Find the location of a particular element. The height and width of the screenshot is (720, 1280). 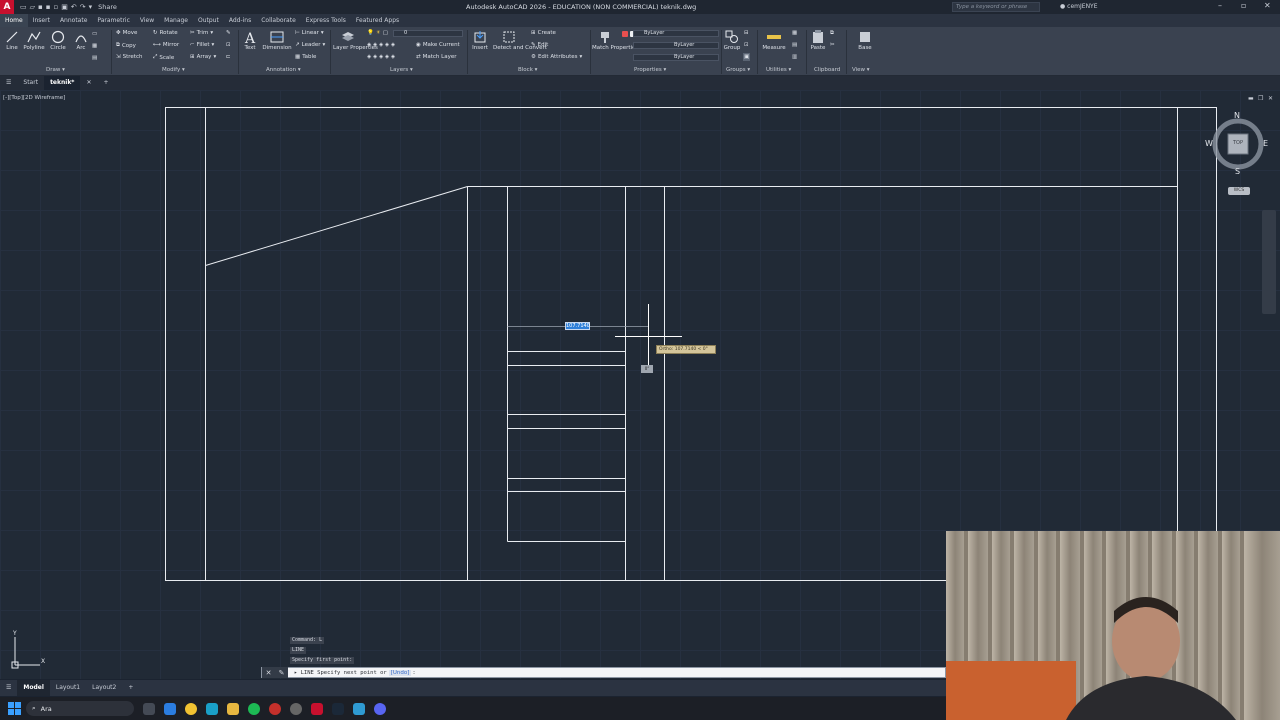

viewport-minimize-icon: ▬ is located at coordinates (1251, 98).